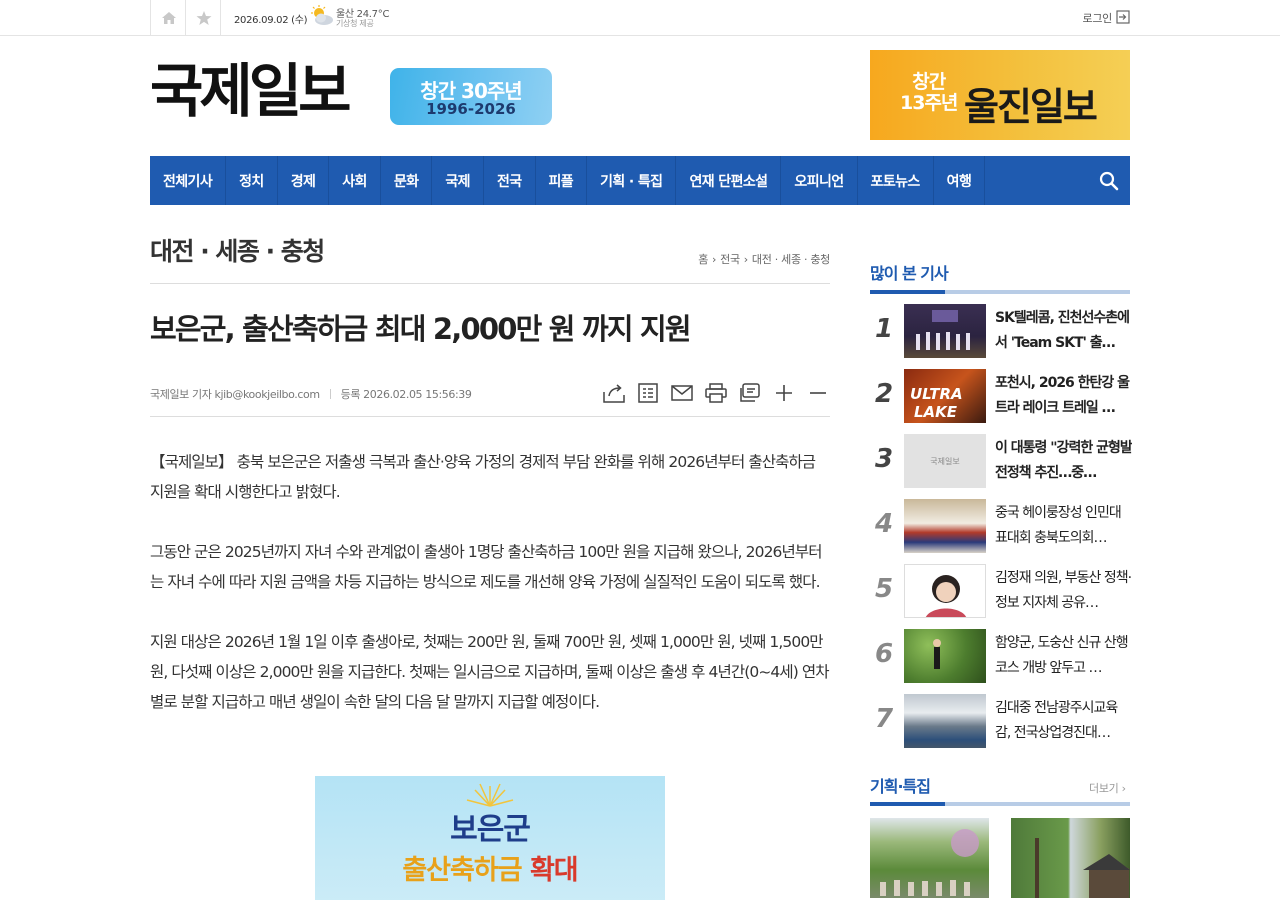  Describe the element at coordinates (237, 251) in the screenshot. I see `section-title: 대전 · 세종 · 충청` at that location.